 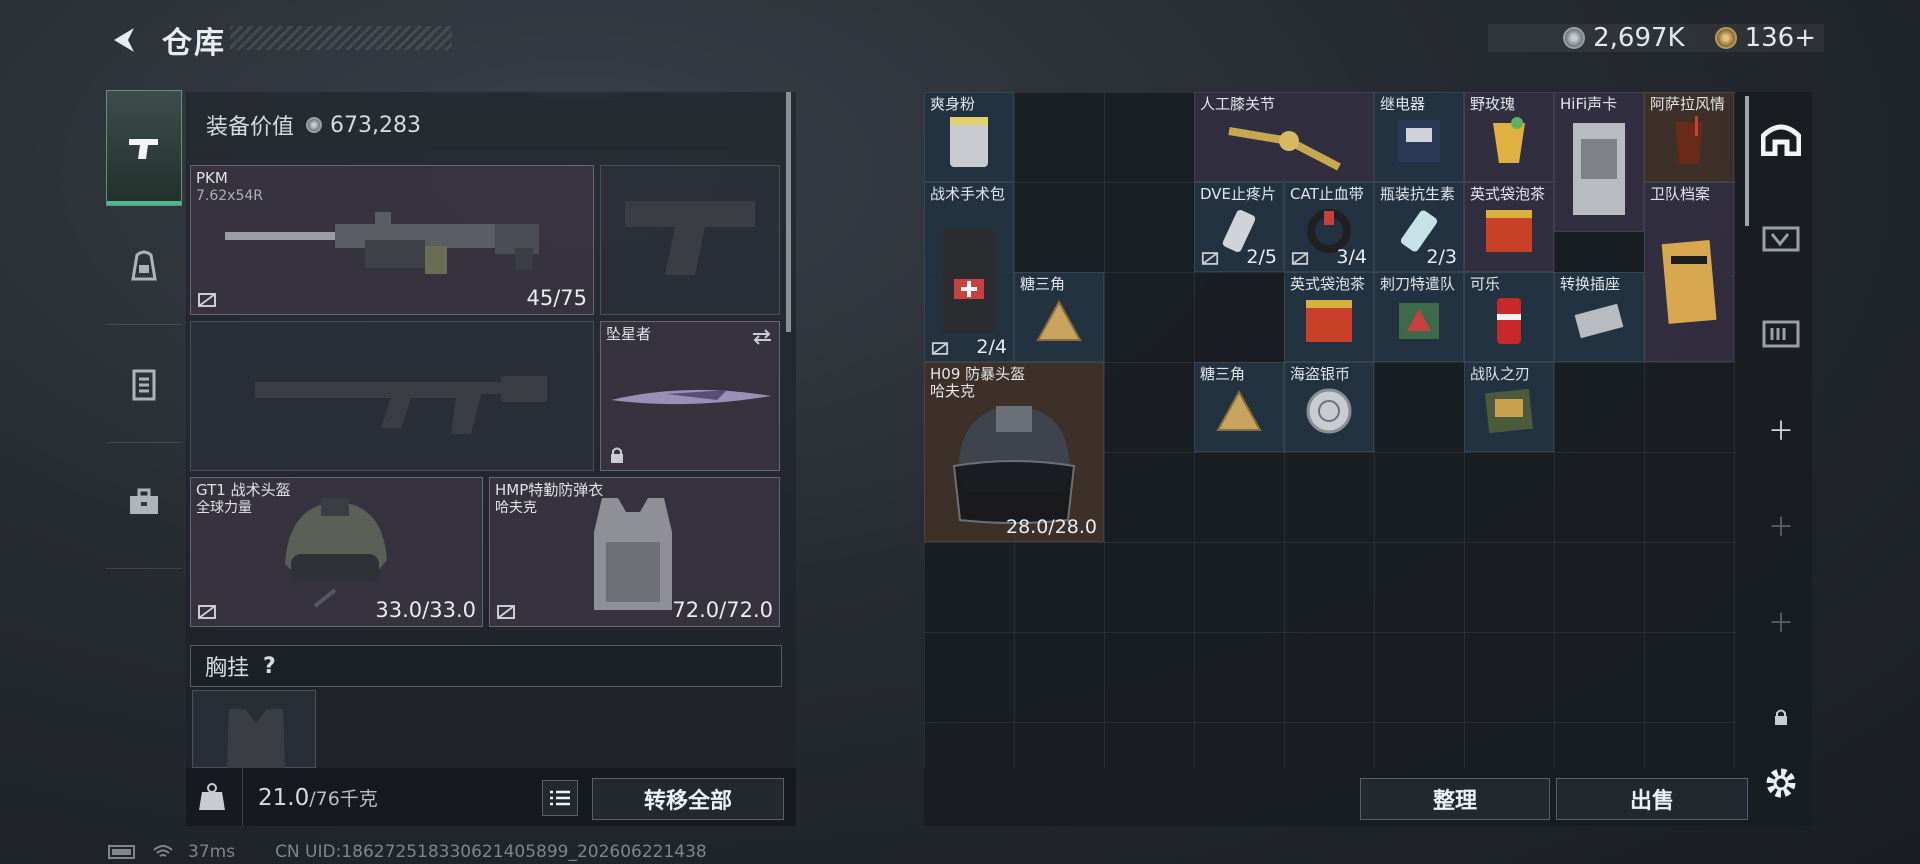 What do you see at coordinates (163, 851) in the screenshot?
I see `wifi-icon` at bounding box center [163, 851].